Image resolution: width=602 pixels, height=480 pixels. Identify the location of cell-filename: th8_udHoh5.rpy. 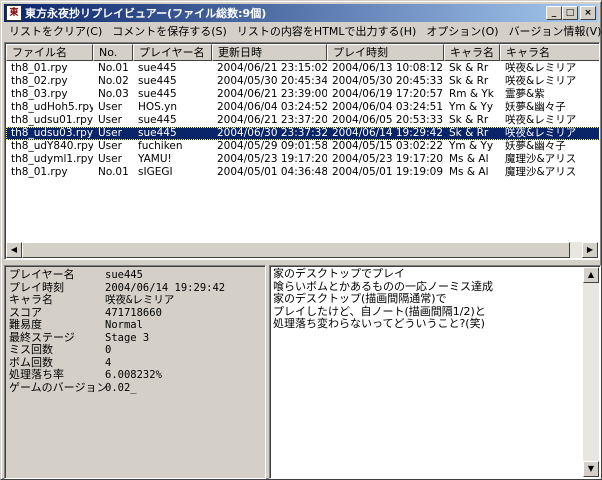
(52, 107).